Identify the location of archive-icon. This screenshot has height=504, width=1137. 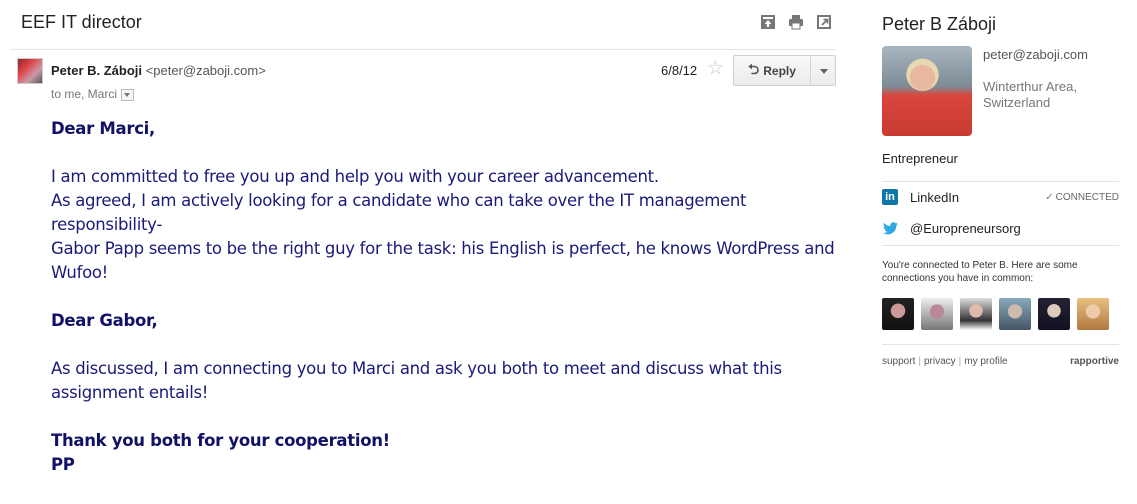
(768, 22).